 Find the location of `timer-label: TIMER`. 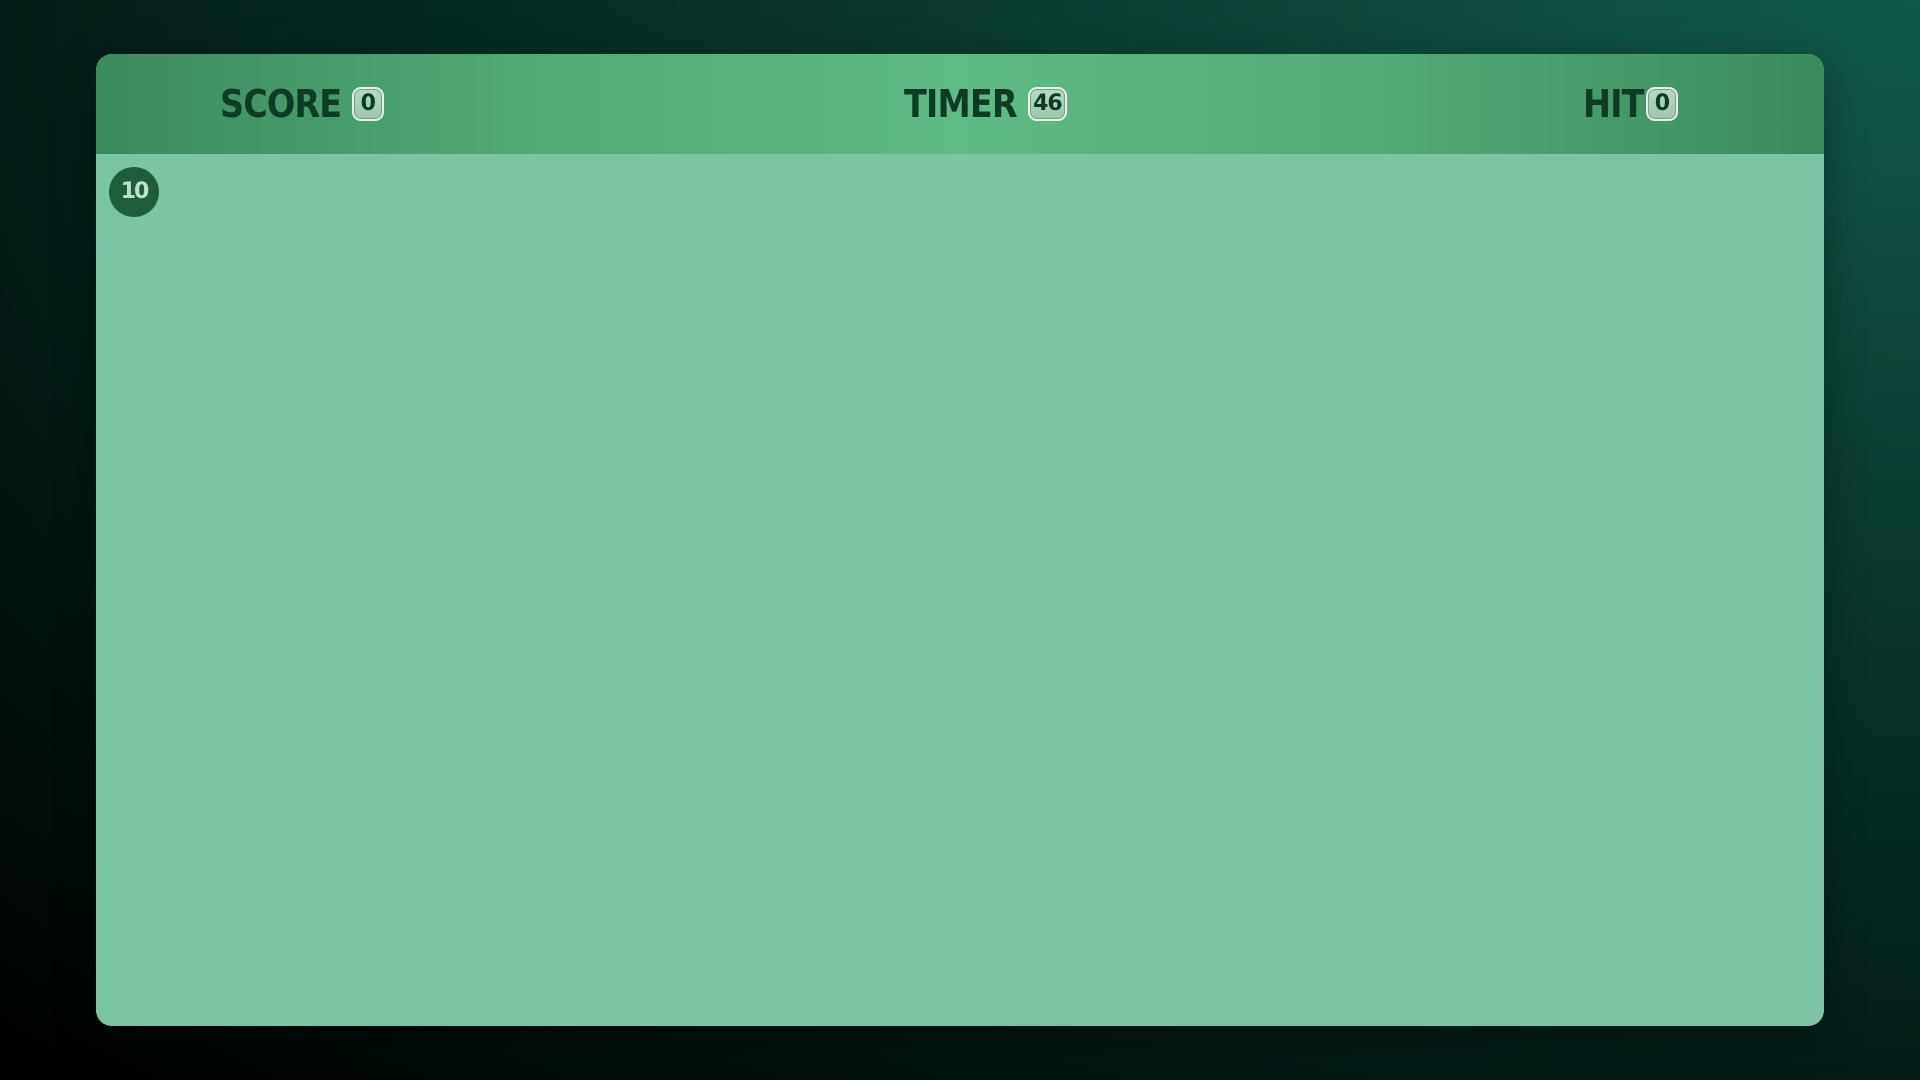

timer-label: TIMER is located at coordinates (961, 104).